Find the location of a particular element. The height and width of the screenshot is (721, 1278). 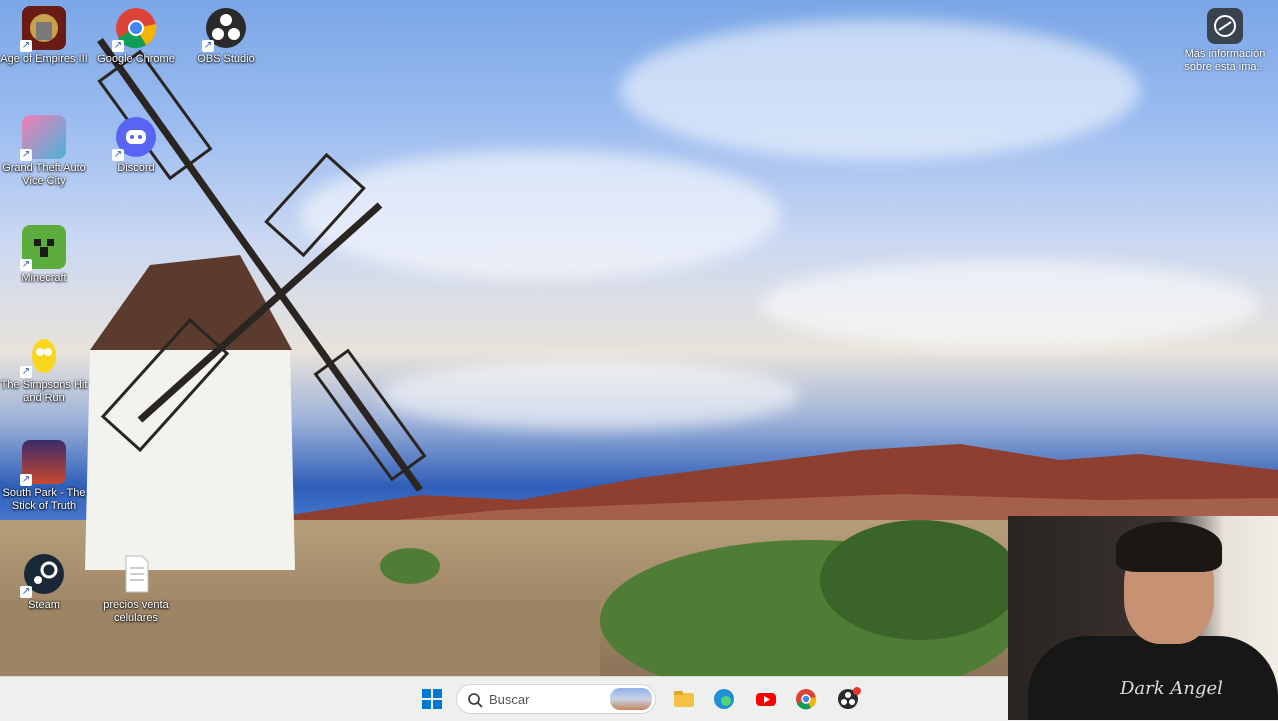

windows-start-icon is located at coordinates (432, 699).